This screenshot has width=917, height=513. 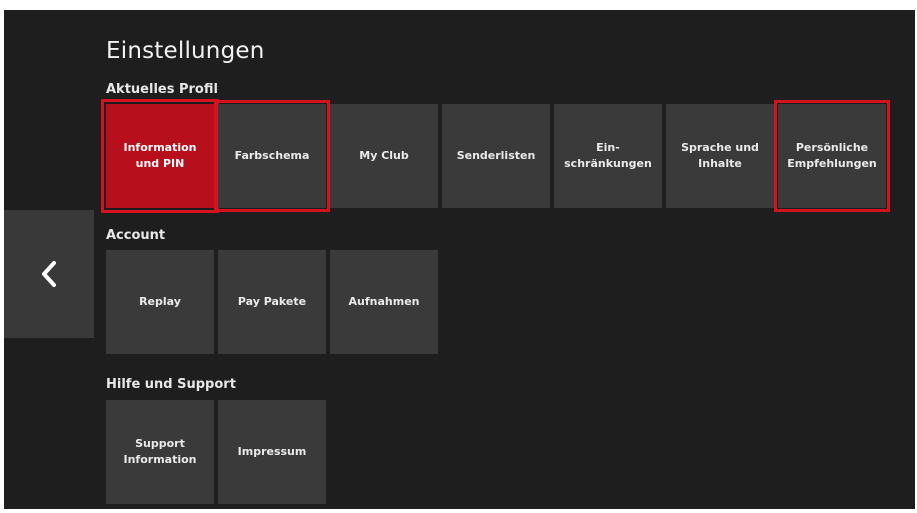 What do you see at coordinates (272, 156) in the screenshot?
I see `tile-farbschema: Farbschema` at bounding box center [272, 156].